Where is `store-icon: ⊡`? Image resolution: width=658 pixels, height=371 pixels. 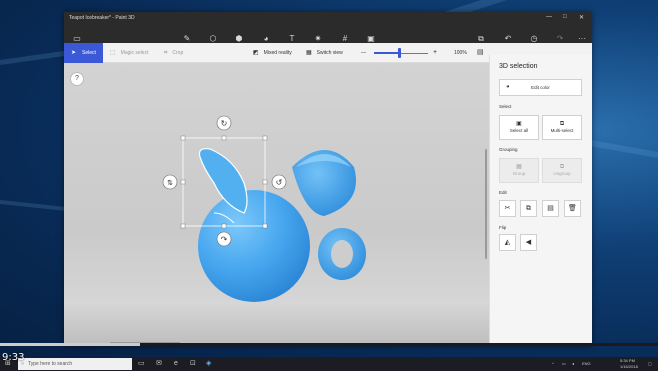
store-icon: ⊡ is located at coordinates (193, 364).